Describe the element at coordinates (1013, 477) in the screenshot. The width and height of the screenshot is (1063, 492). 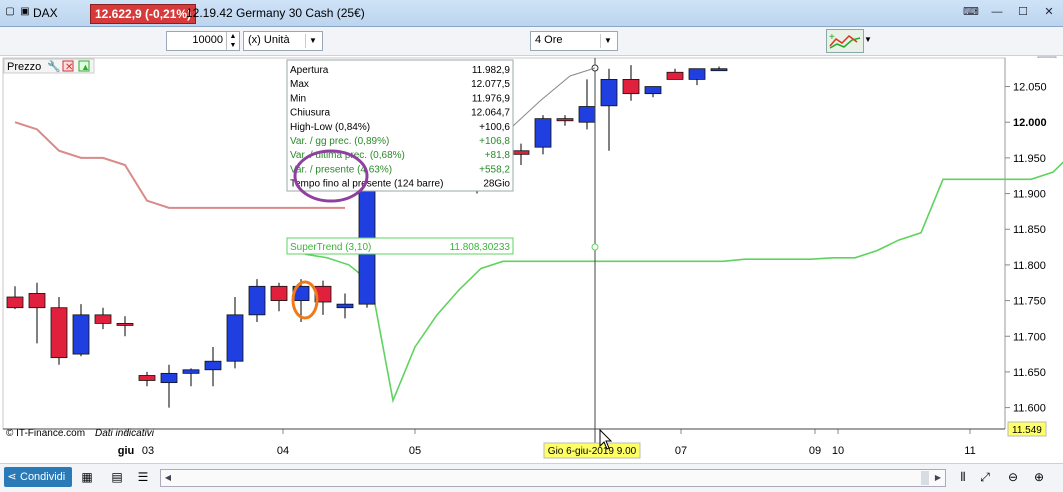
I see `zoom-out-icon: ⊖` at that location.